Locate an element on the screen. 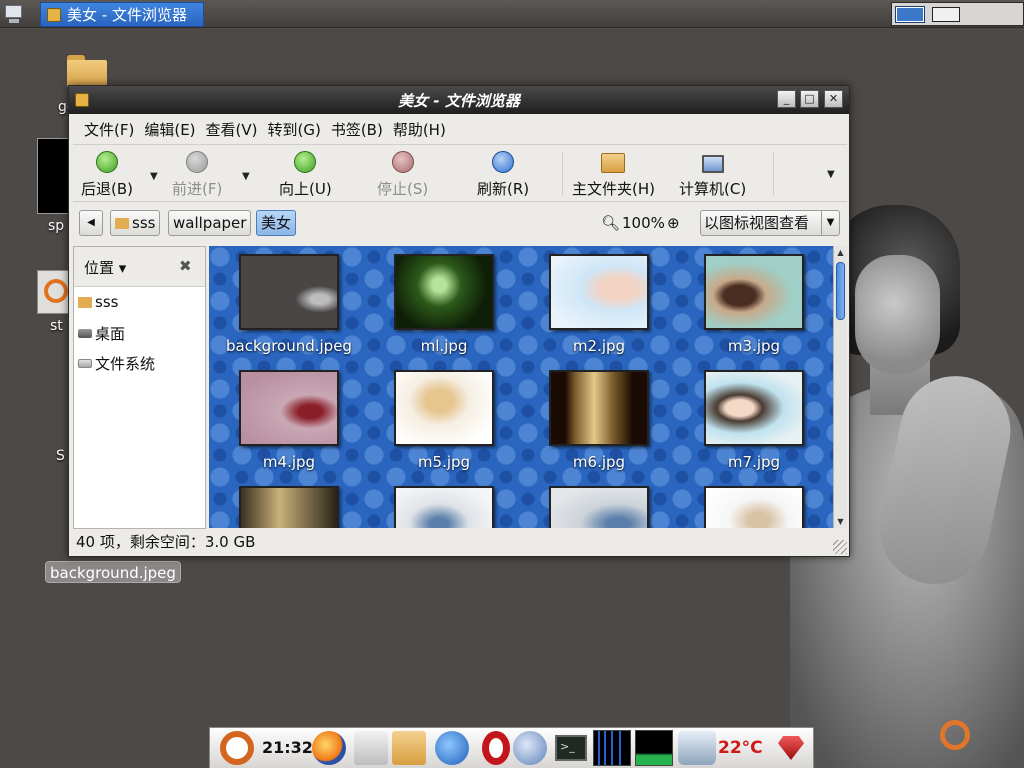 This screenshot has height=768, width=1024. breadcrumb-label: 美女 is located at coordinates (276, 223).